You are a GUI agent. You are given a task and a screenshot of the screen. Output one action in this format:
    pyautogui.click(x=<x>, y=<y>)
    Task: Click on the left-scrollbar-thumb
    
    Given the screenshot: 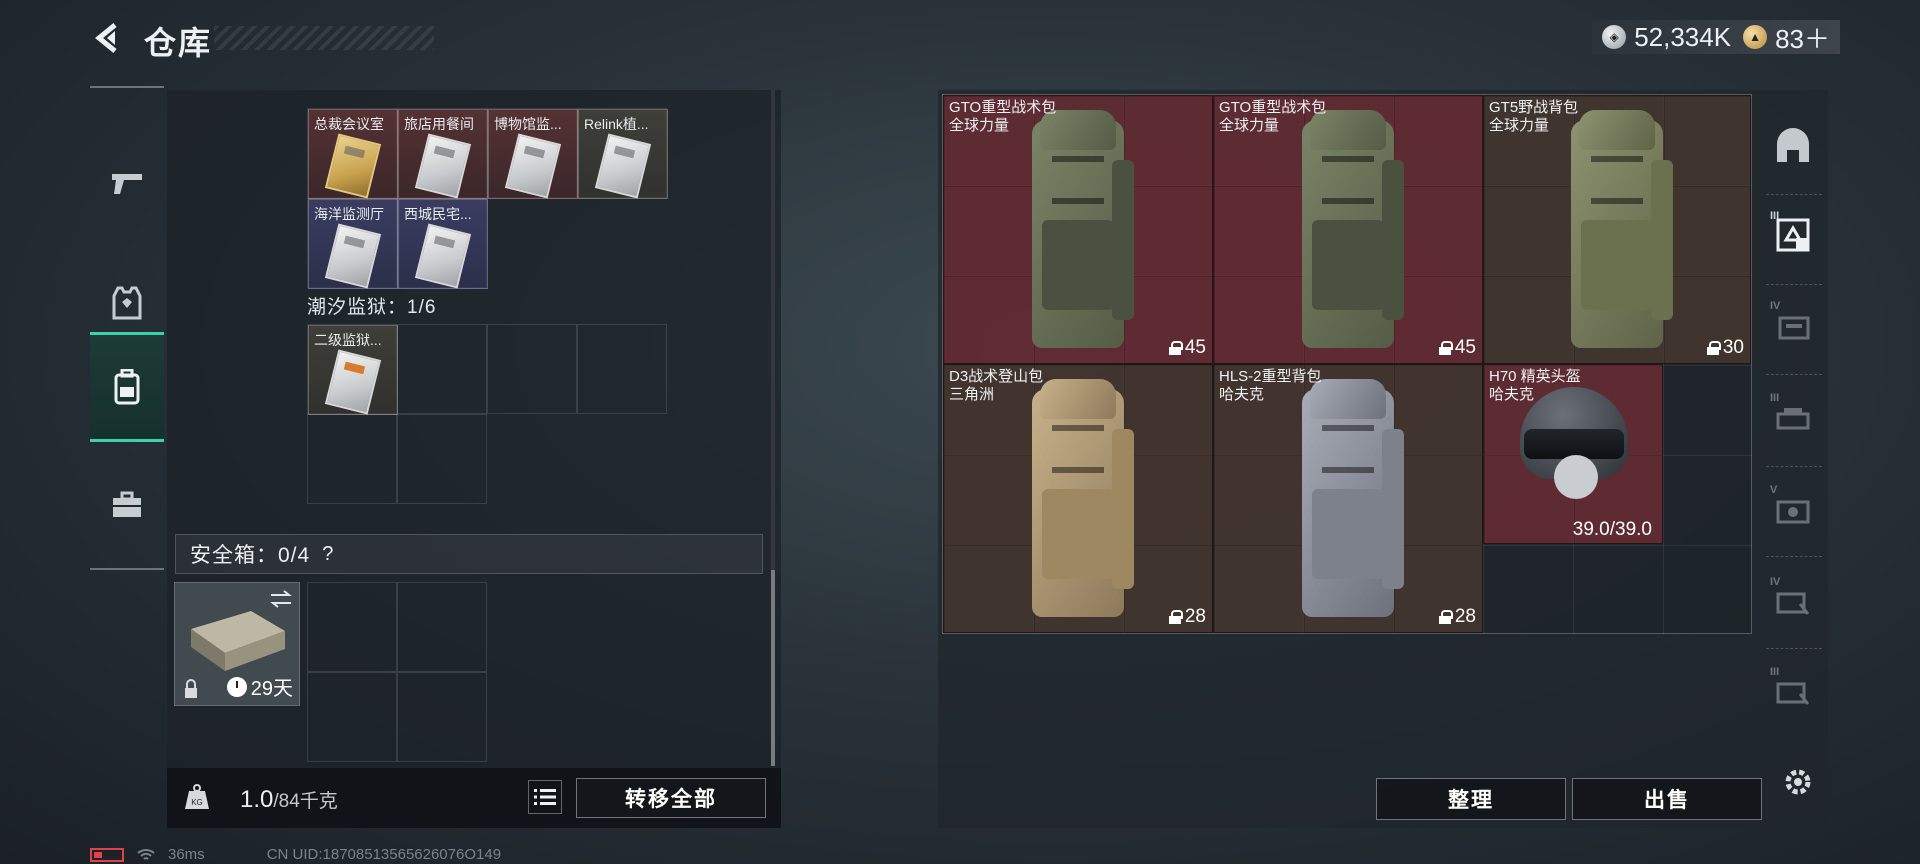 What is the action you would take?
    pyautogui.click(x=773, y=668)
    